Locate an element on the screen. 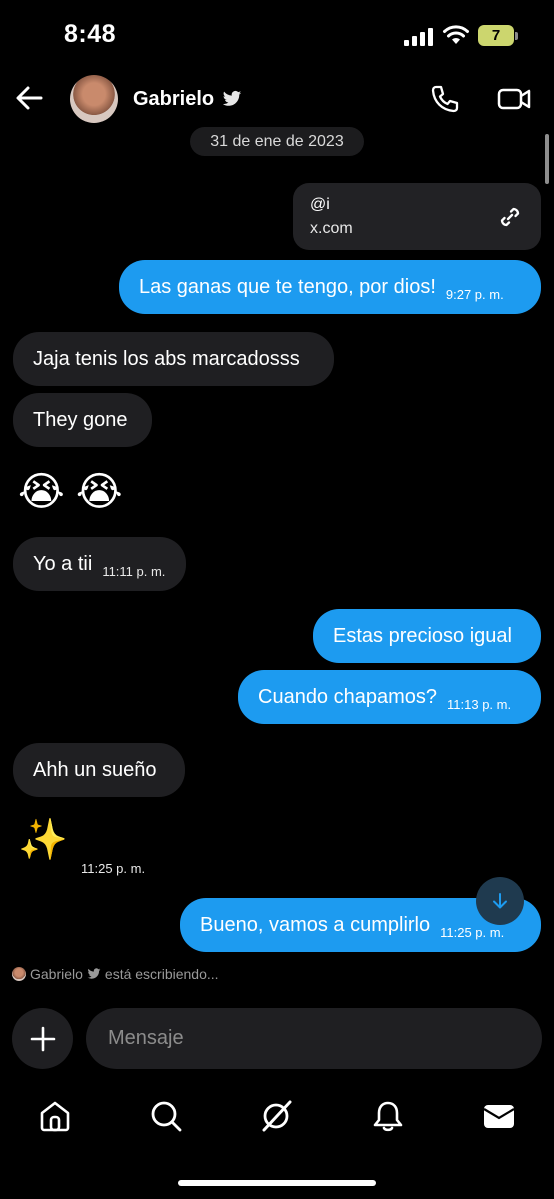 The height and width of the screenshot is (1199, 554). incoming-message: They gone is located at coordinates (82, 420).